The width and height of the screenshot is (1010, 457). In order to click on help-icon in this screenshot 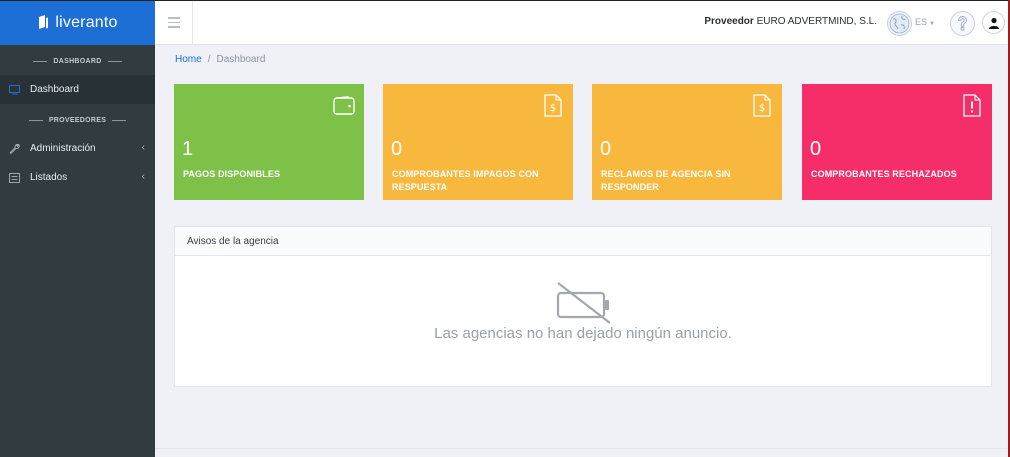, I will do `click(962, 23)`.